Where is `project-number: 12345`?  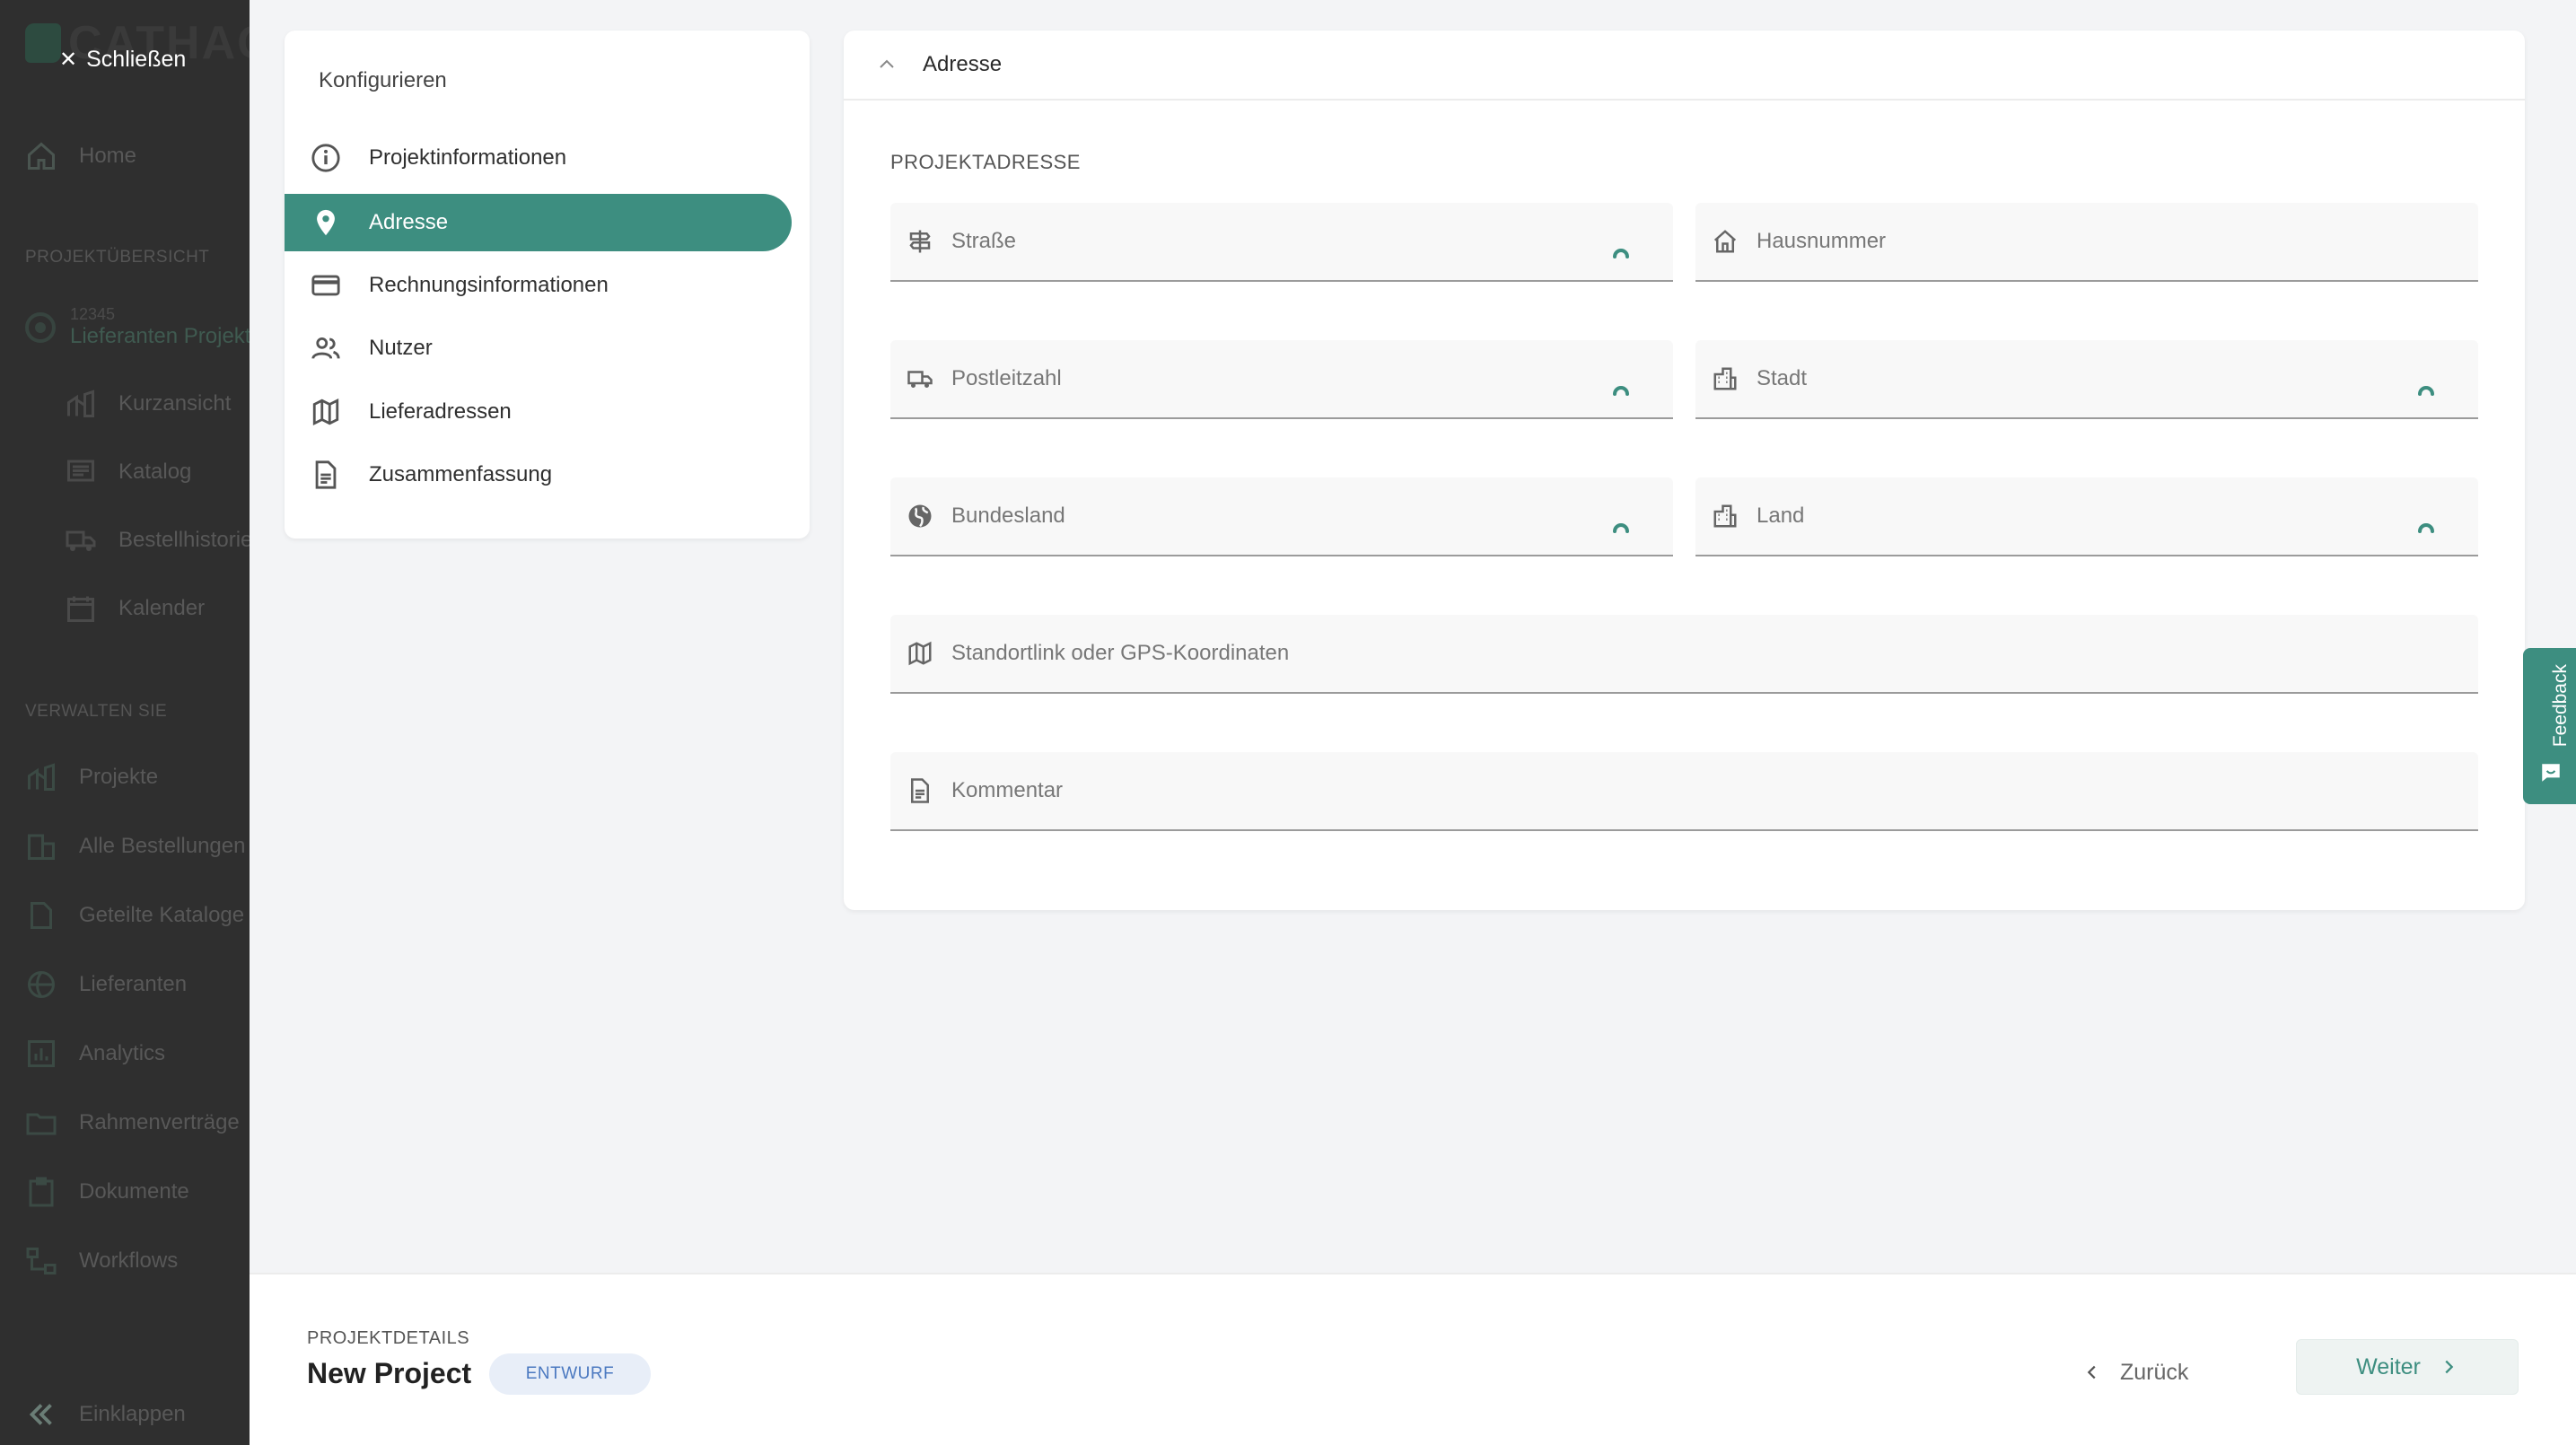 project-number: 12345 is located at coordinates (93, 314).